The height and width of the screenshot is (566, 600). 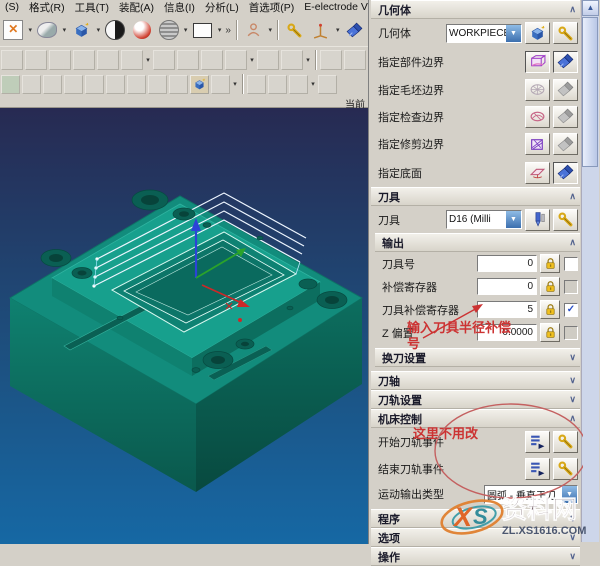 I want to click on transform-b-button, so click(x=320, y=30).